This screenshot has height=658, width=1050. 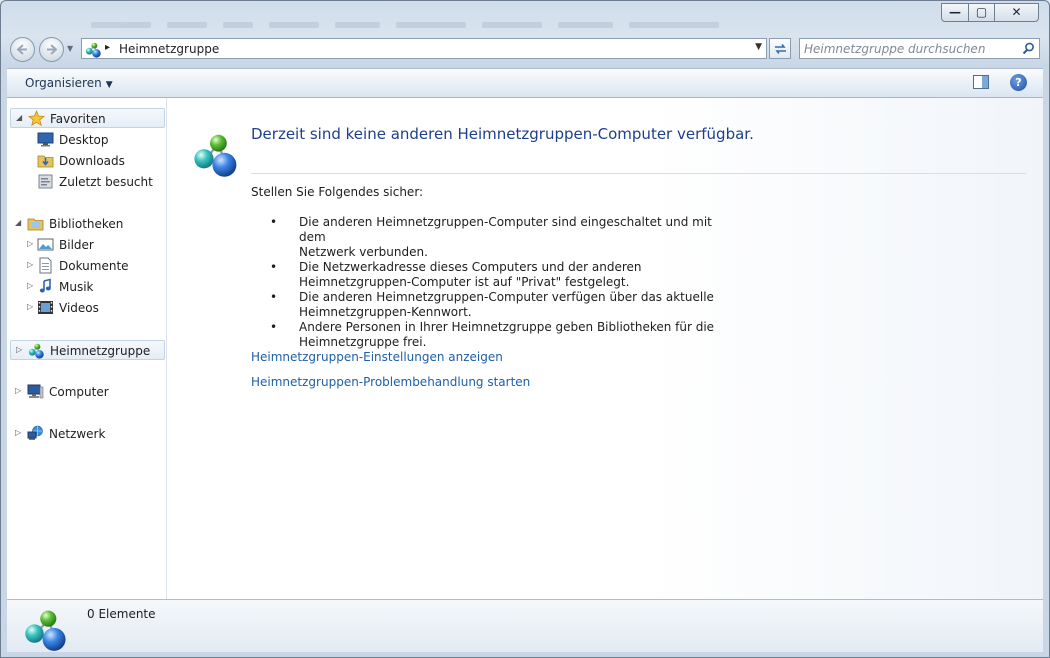 I want to click on command-bar: Organisieren ▼ ?, so click(x=525, y=83).